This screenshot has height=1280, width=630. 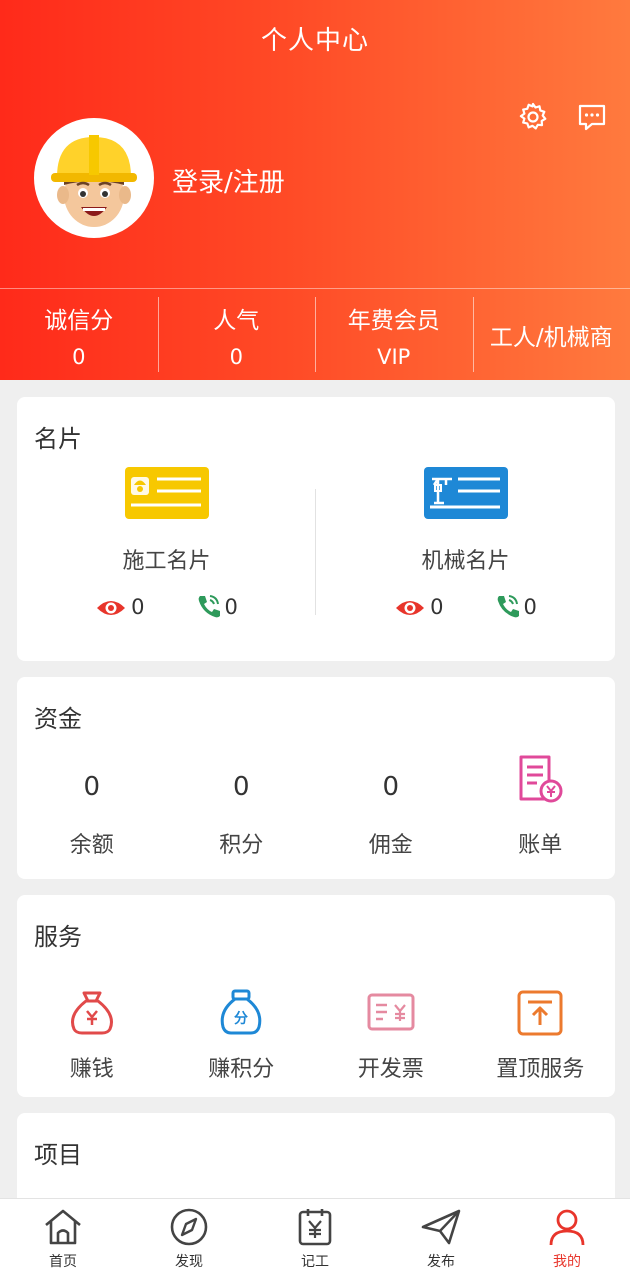 I want to click on tab-label: 首页, so click(x=63, y=1262).